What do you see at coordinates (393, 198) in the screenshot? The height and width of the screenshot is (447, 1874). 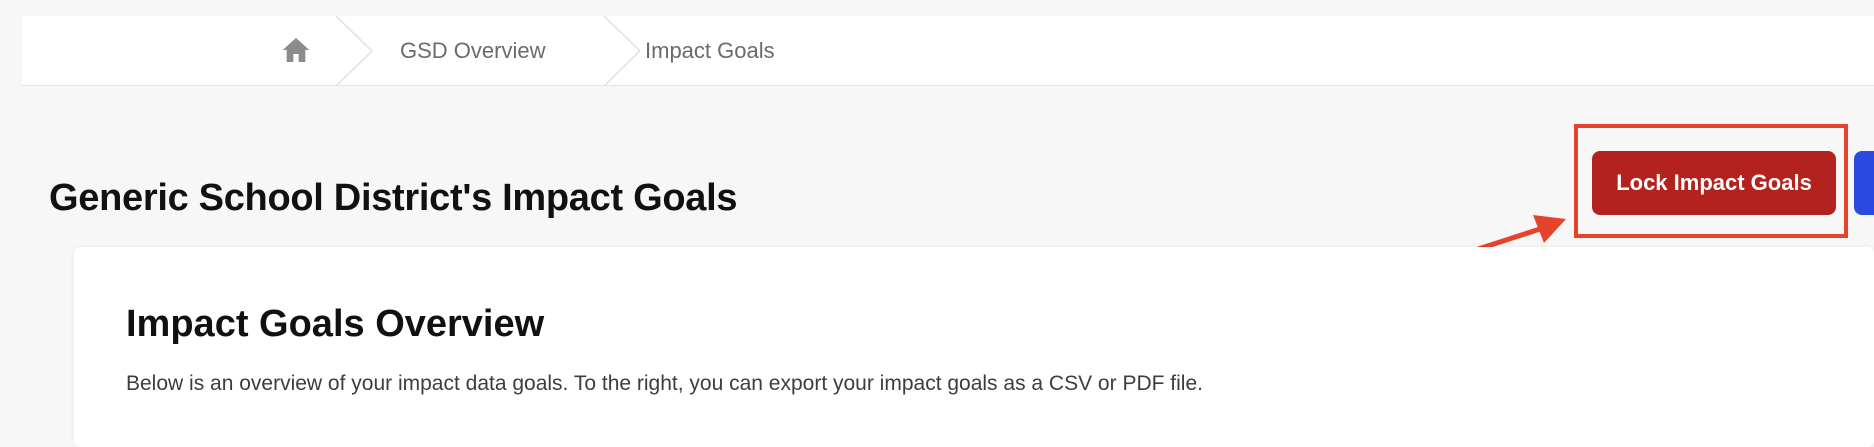 I see `page-title: Generic School District's Impact Goals` at bounding box center [393, 198].